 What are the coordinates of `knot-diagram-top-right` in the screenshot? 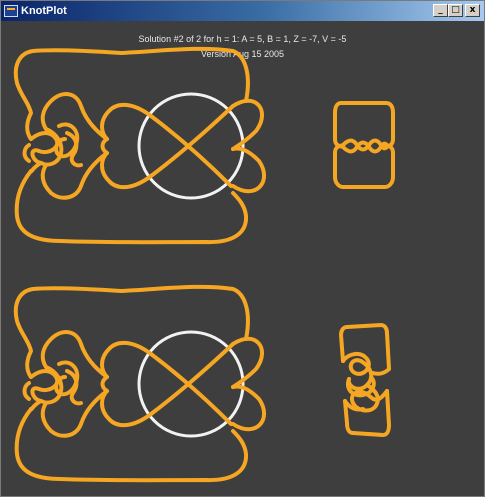 It's located at (364, 145).